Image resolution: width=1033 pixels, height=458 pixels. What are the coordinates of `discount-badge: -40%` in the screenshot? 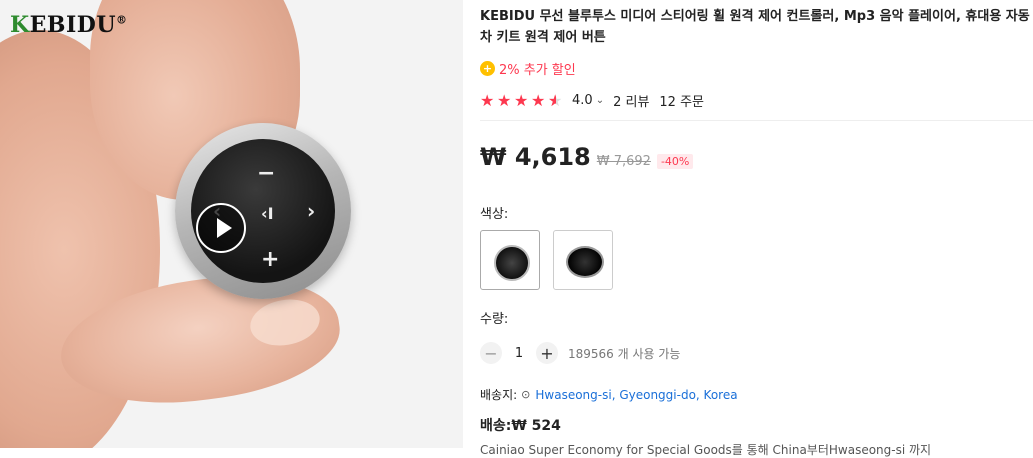 It's located at (675, 161).